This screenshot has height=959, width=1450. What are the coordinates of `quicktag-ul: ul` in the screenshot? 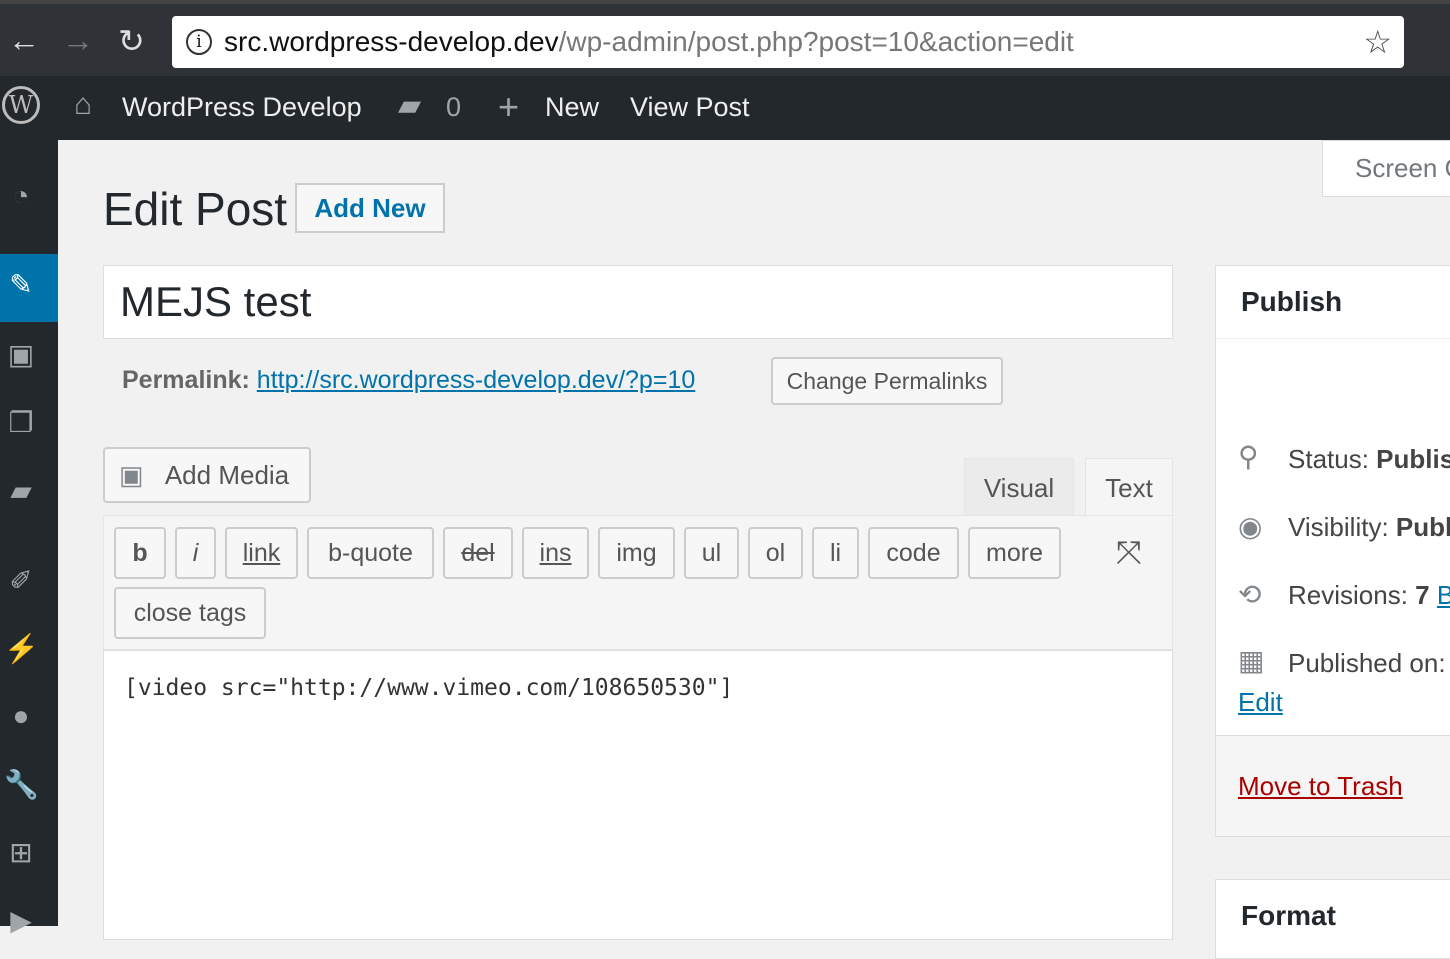 It's located at (711, 553).